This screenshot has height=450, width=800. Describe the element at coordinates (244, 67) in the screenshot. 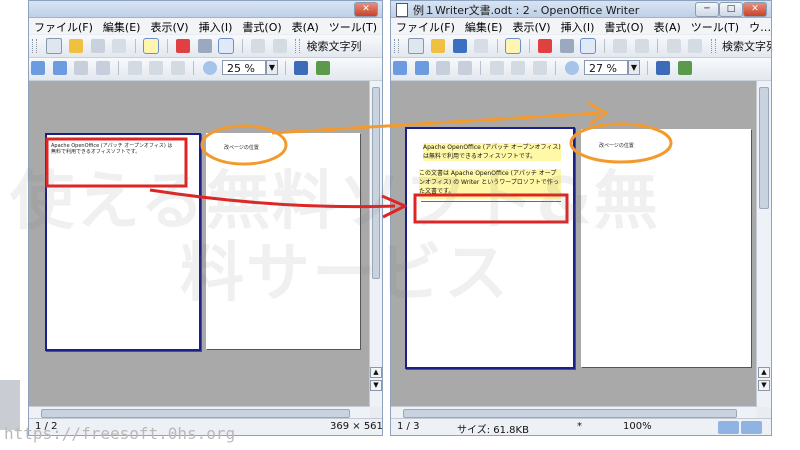

I see `zoom-field: 25 %` at that location.